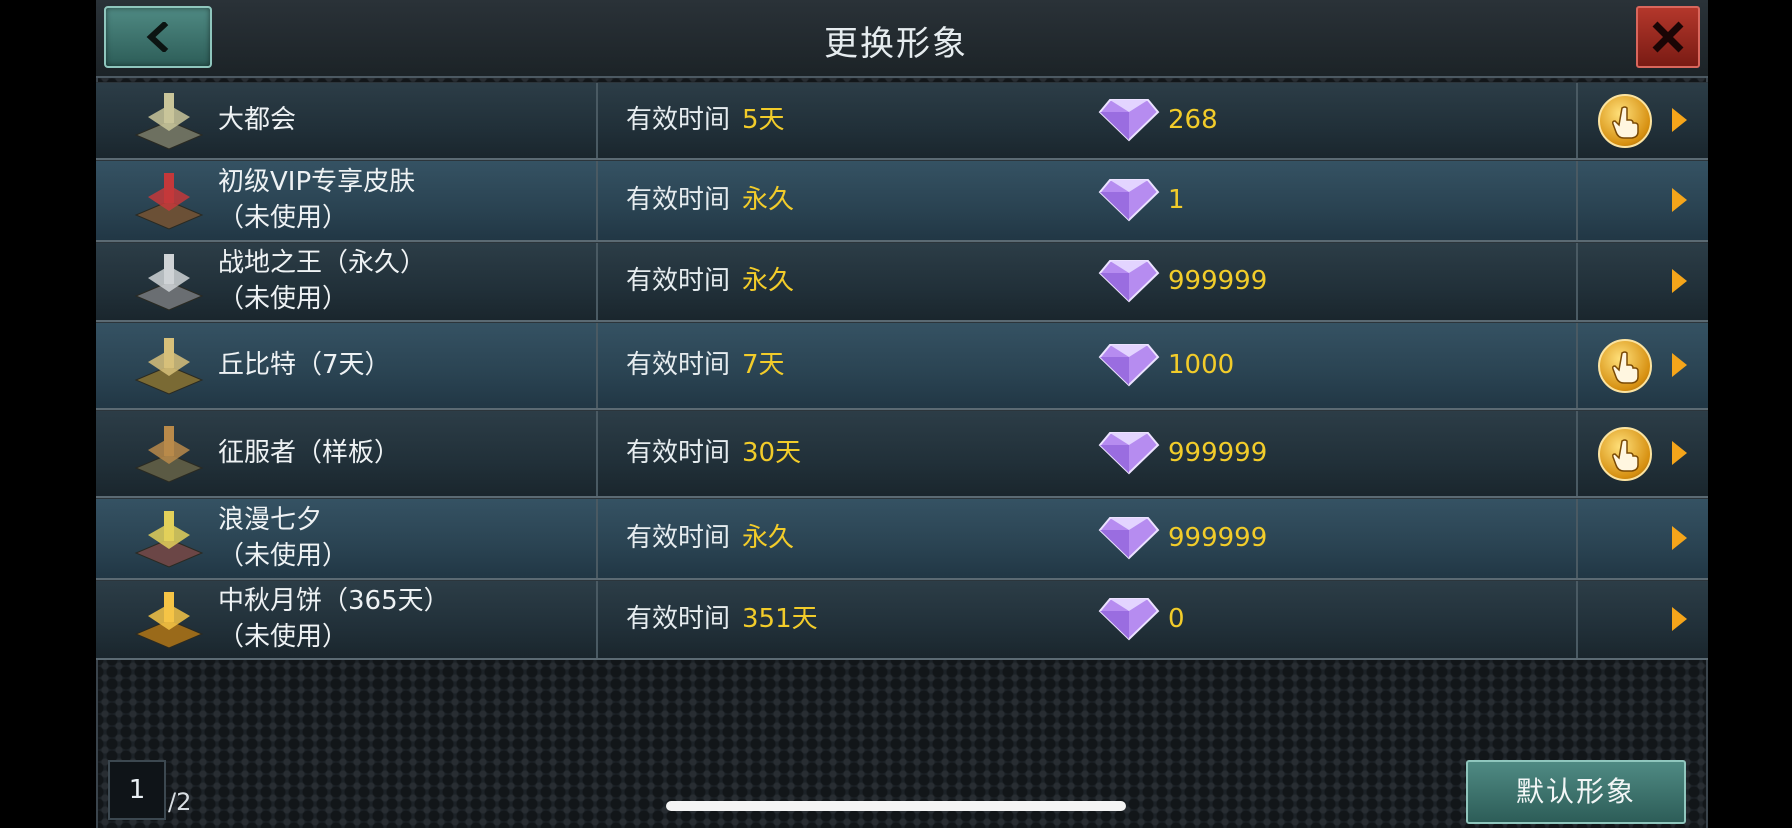 This screenshot has height=828, width=1792. I want to click on skin-row: 征服者（样板） 有效时间 30天 999999, so click(902, 454).